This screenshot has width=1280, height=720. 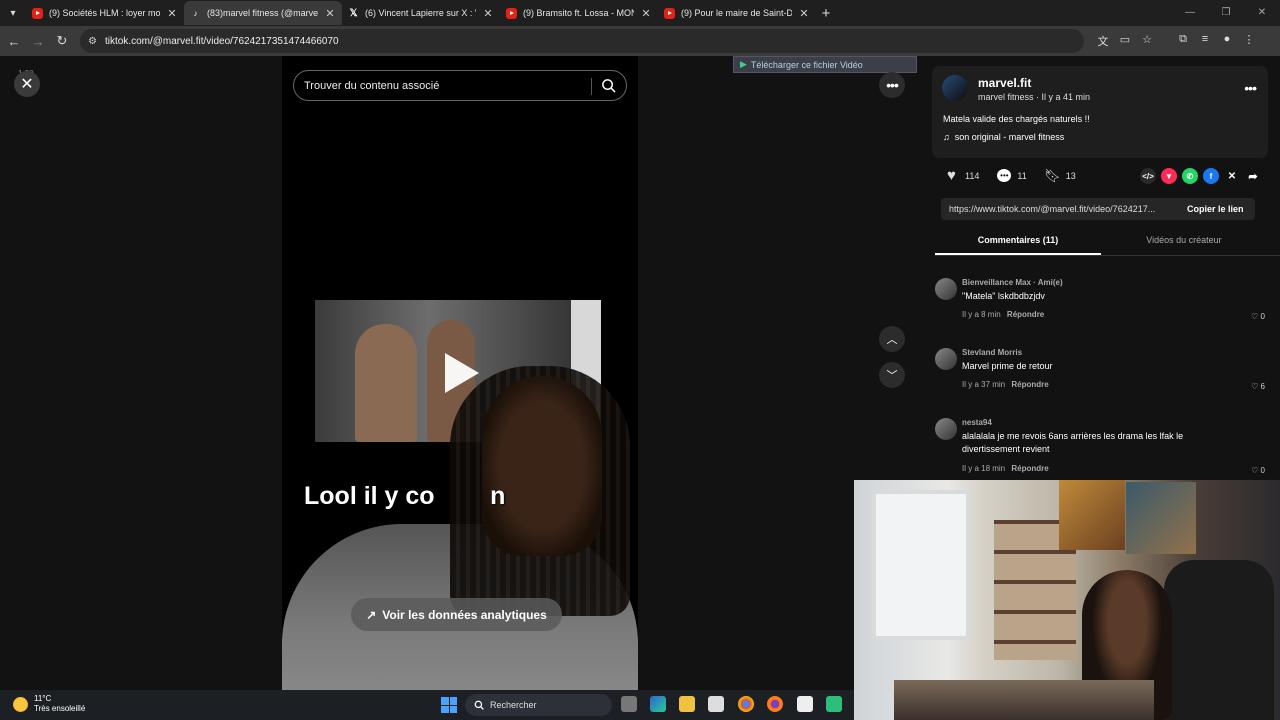 What do you see at coordinates (825, 64) in the screenshot?
I see `download-video-bar: ▶ Télécharger ce fichier Vidéo` at bounding box center [825, 64].